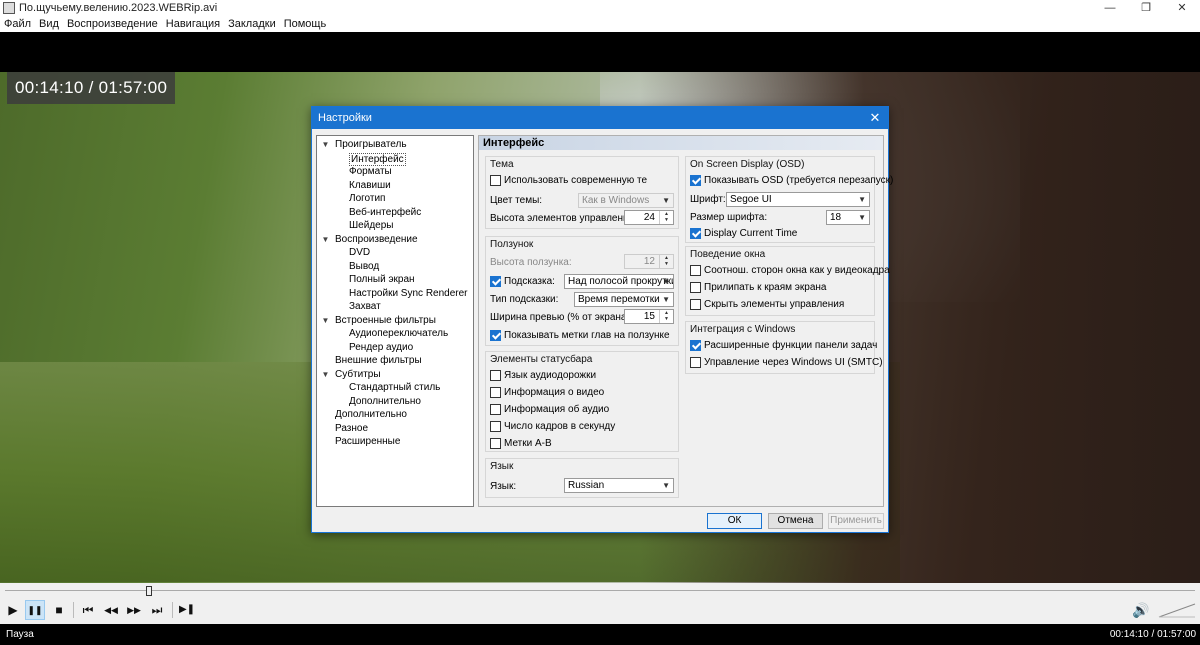  Describe the element at coordinates (395, 429) in the screenshot. I see `tree-item: Разное` at that location.